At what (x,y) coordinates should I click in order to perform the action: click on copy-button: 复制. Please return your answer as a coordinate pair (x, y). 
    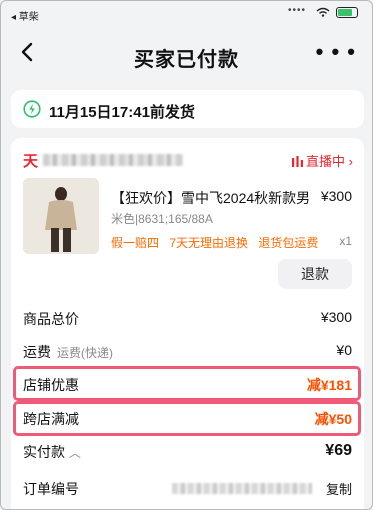
    Looking at the image, I should click on (339, 488).